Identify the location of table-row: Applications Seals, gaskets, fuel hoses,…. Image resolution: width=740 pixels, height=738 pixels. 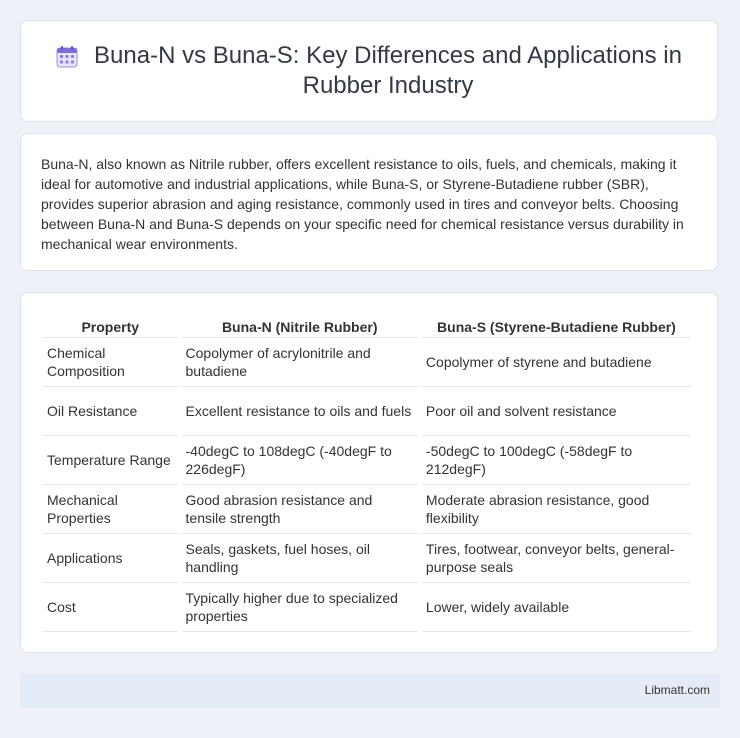
(367, 558).